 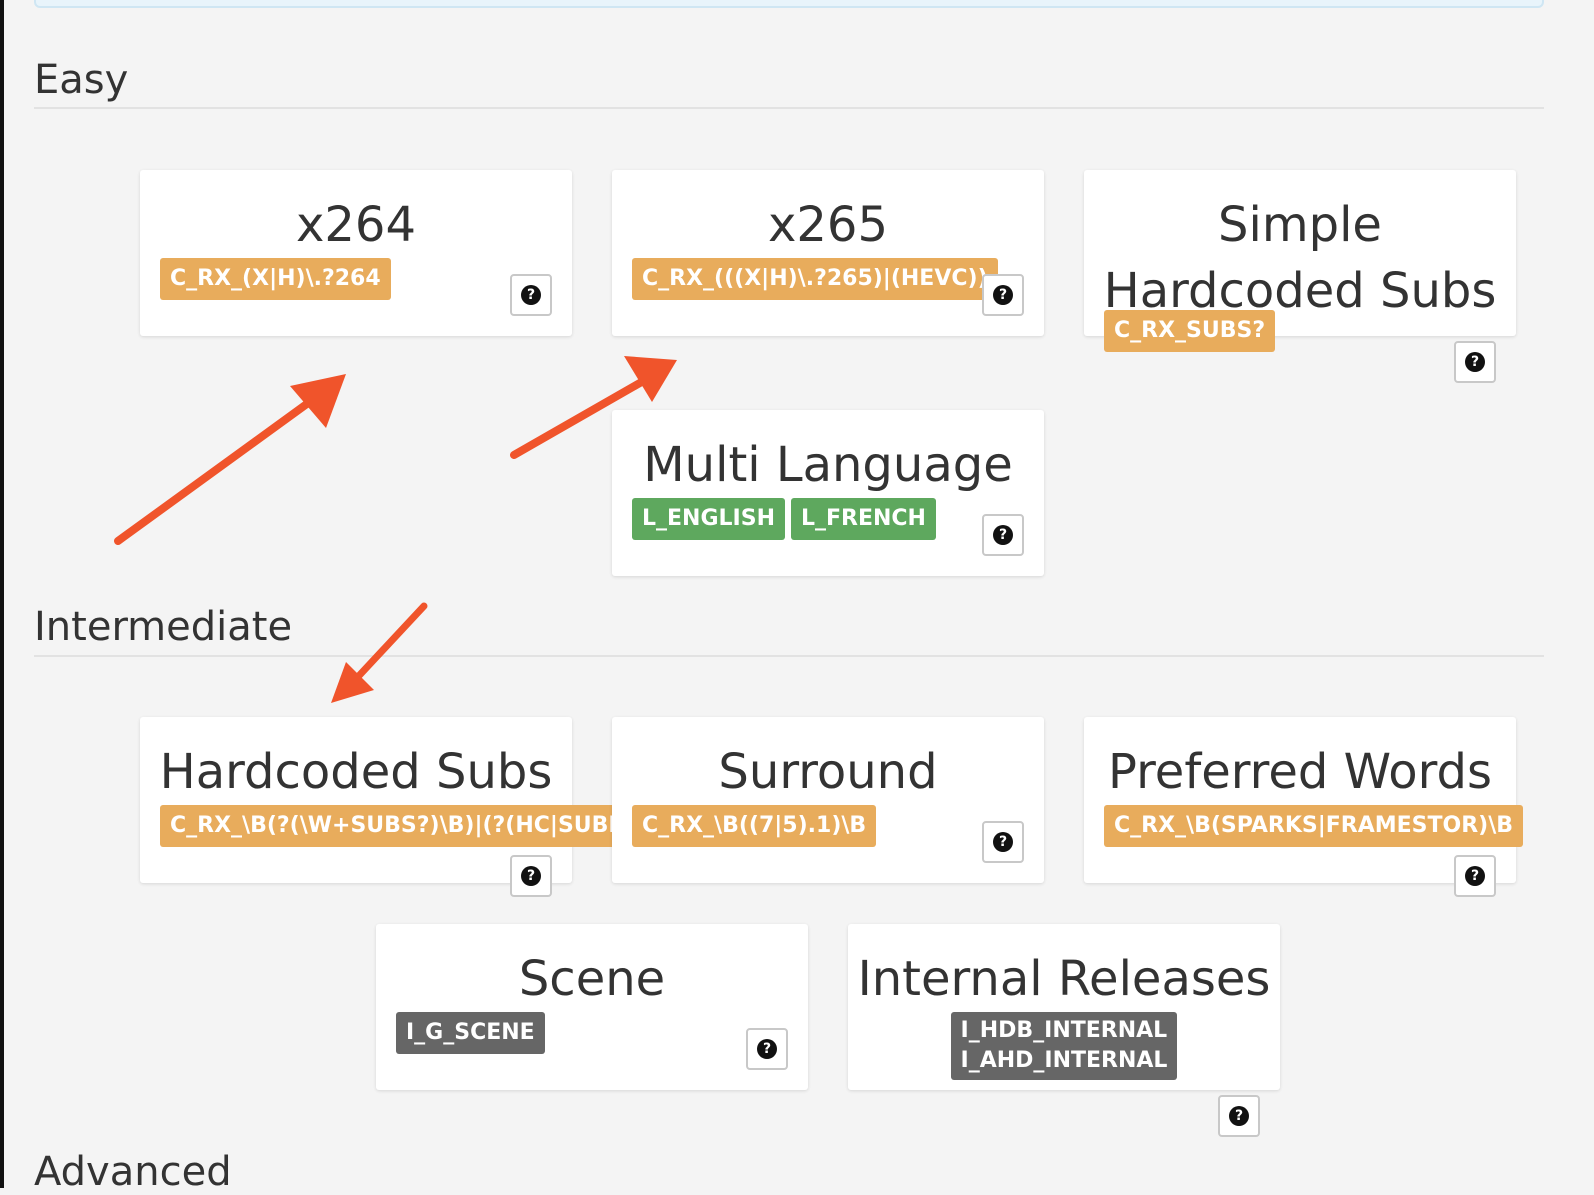 What do you see at coordinates (163, 627) in the screenshot?
I see `section-title-intermediate: Intermediate` at bounding box center [163, 627].